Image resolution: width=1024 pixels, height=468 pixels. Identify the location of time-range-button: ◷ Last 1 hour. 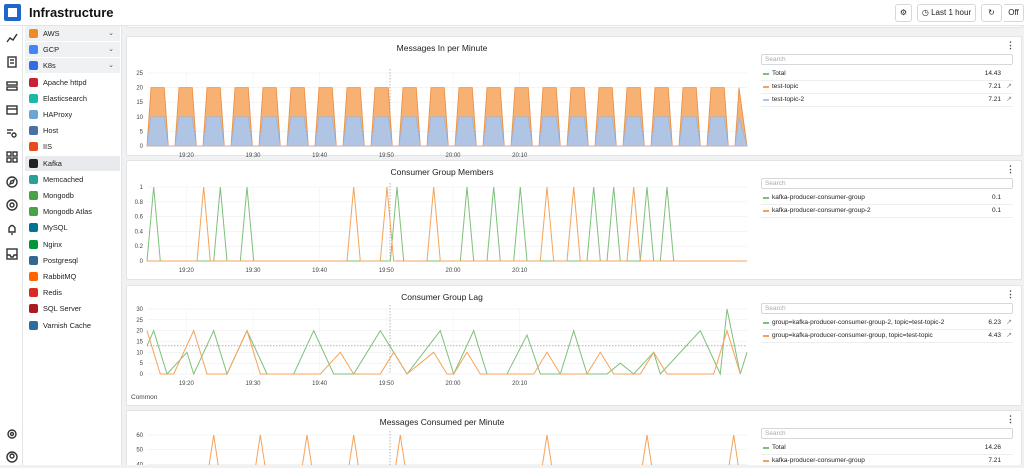
(946, 13).